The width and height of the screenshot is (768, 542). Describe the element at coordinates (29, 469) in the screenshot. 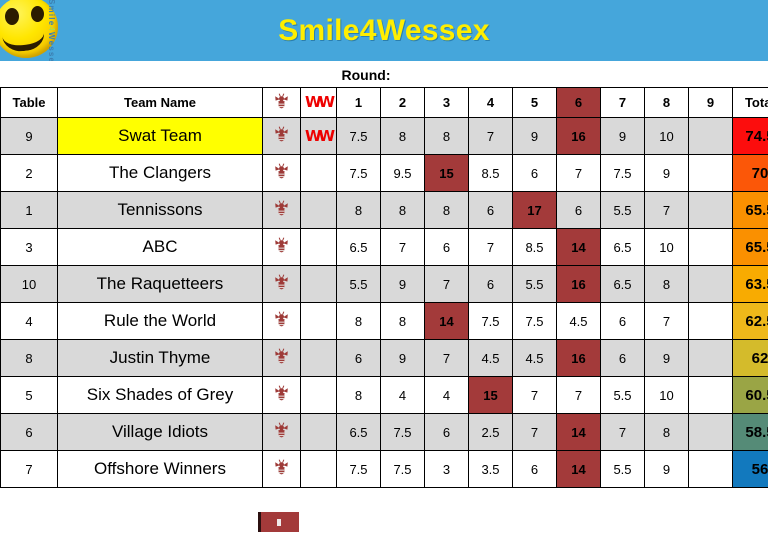

I see `cell-table-number: 7` at that location.